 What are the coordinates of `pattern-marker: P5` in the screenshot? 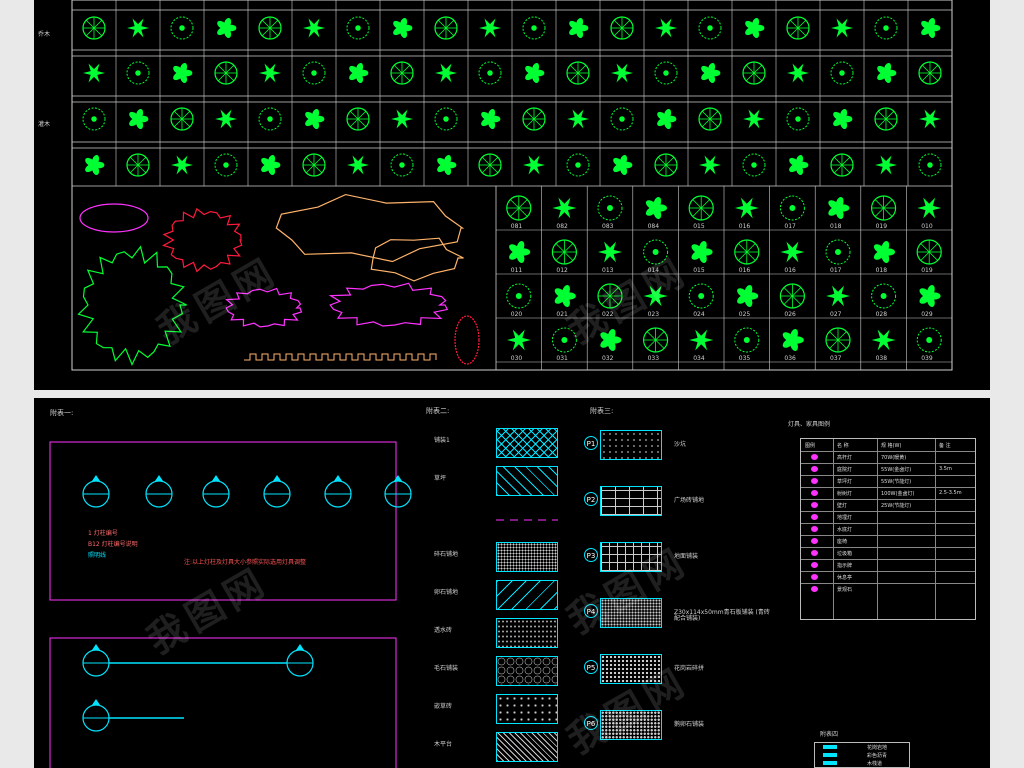 It's located at (591, 667).